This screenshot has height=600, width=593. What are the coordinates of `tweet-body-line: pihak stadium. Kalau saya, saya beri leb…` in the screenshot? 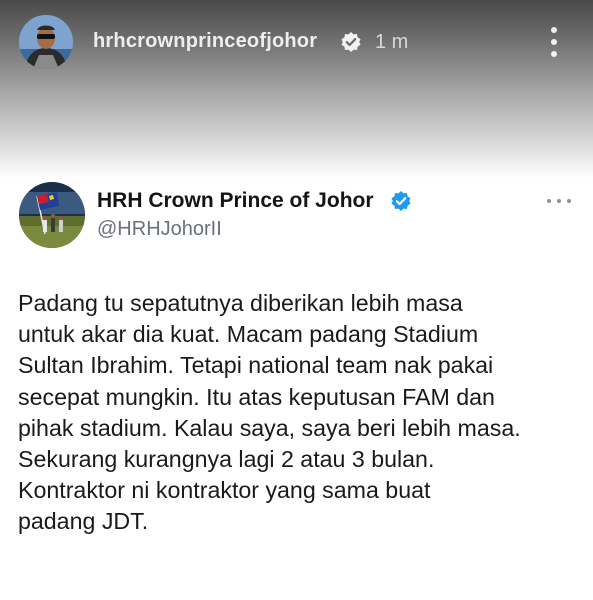 It's located at (269, 427).